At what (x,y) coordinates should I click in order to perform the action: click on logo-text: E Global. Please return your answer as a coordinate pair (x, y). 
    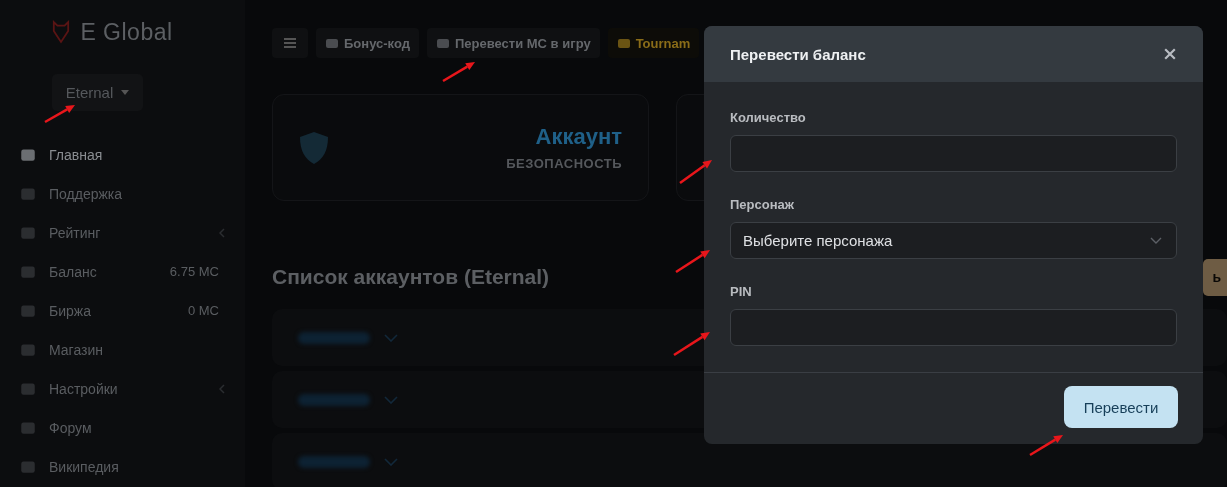
    Looking at the image, I should click on (126, 32).